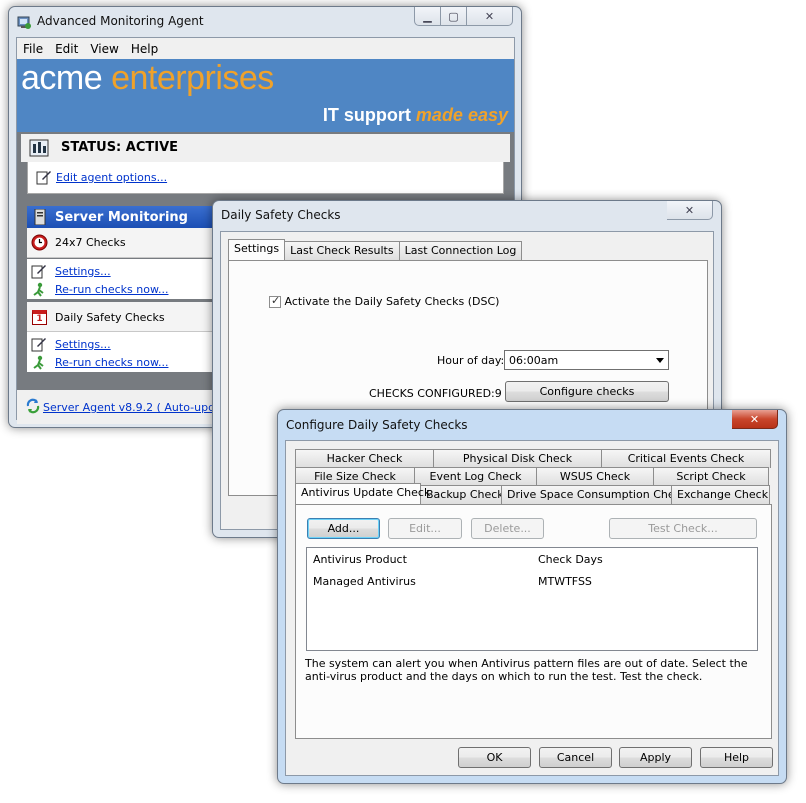 The width and height of the screenshot is (806, 803). I want to click on hour-of-day-label: Hour of day:, so click(471, 360).